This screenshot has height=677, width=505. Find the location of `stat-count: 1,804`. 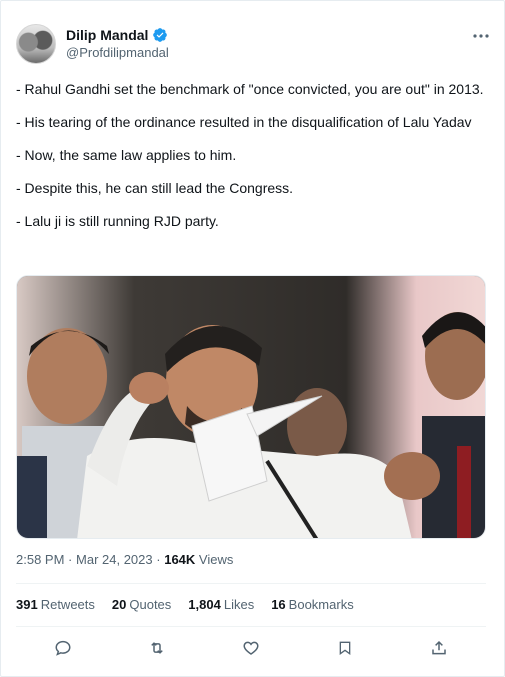

stat-count: 1,804 is located at coordinates (204, 604).